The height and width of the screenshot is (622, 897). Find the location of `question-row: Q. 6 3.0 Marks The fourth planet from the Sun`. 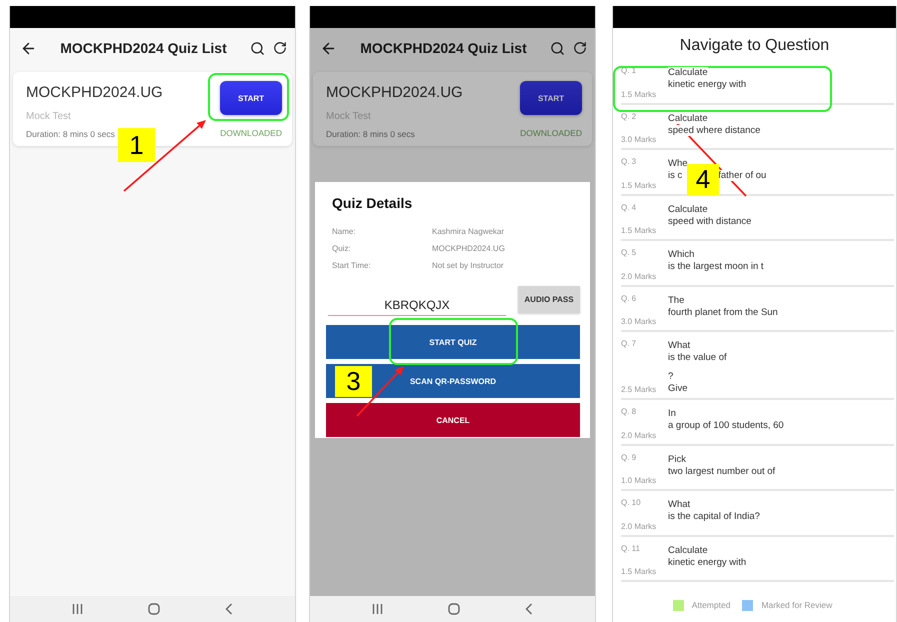

question-row: Q. 6 3.0 Marks The fourth planet from the Sun is located at coordinates (757, 309).